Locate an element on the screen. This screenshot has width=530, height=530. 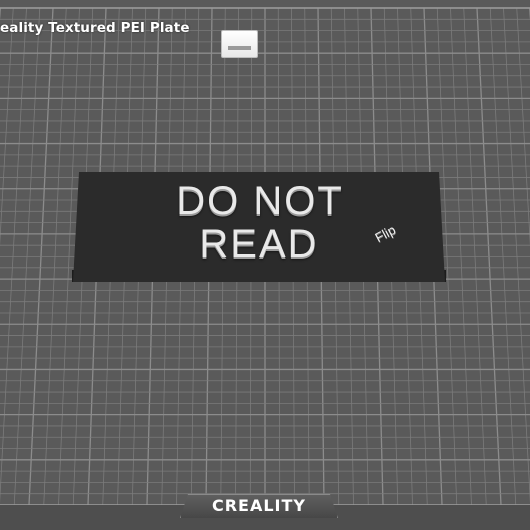
bed-brand-logo: CREALITY is located at coordinates (259, 505).